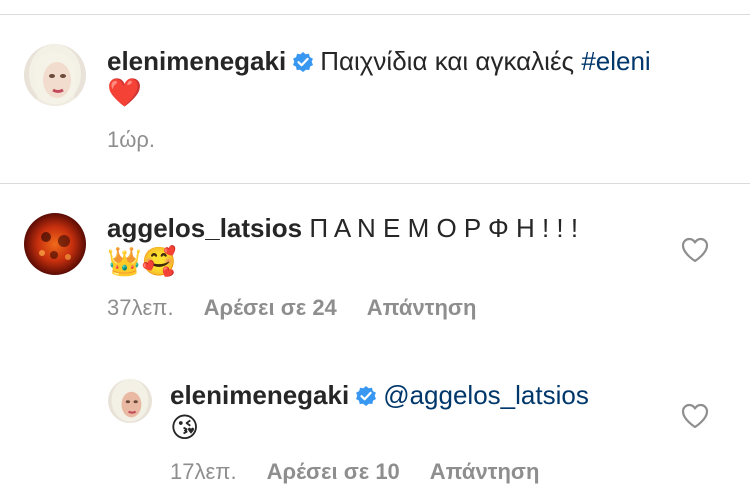 This screenshot has width=750, height=485. Describe the element at coordinates (131, 139) in the screenshot. I see `caption-time: 1ώρ.` at that location.